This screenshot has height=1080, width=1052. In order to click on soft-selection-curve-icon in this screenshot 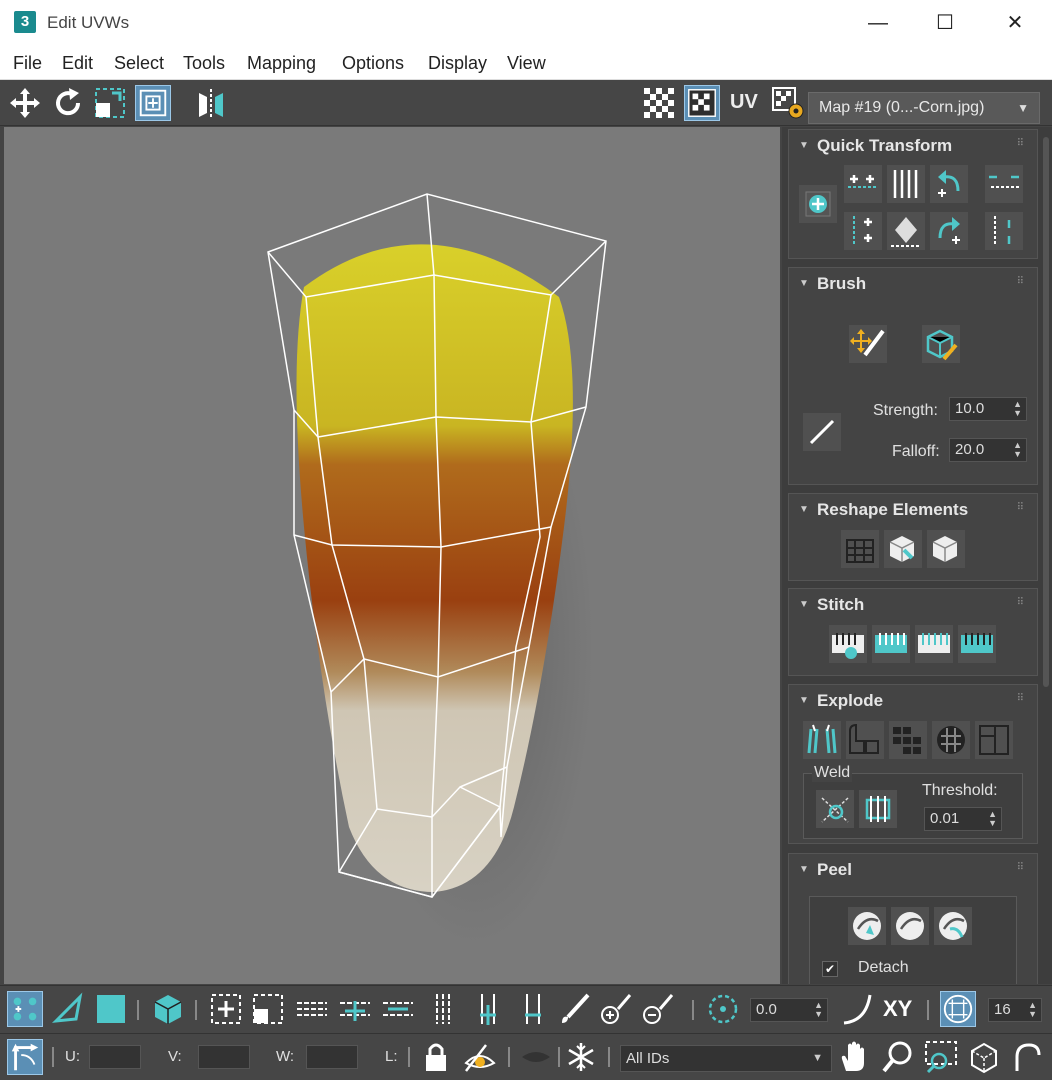, I will do `click(858, 1009)`.